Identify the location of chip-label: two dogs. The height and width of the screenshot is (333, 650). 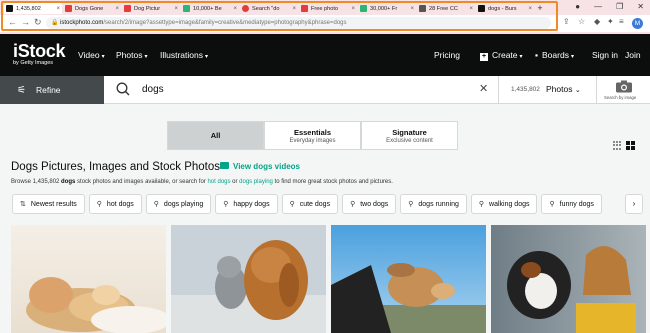
(374, 204).